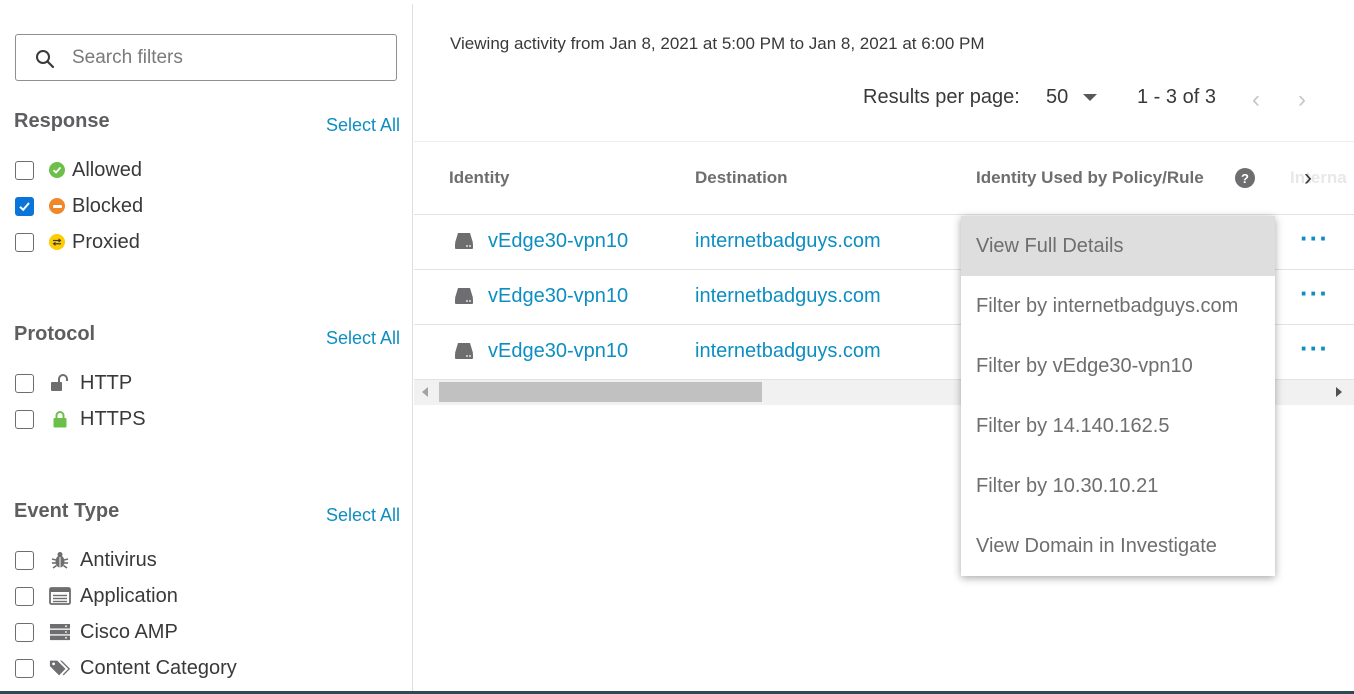 The width and height of the screenshot is (1354, 694). I want to click on chevron-down-icon, so click(1090, 97).